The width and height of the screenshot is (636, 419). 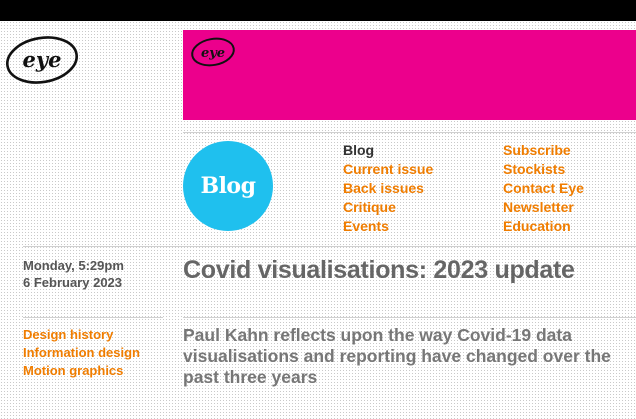 What do you see at coordinates (81, 335) in the screenshot?
I see `tag-design-history: Design history` at bounding box center [81, 335].